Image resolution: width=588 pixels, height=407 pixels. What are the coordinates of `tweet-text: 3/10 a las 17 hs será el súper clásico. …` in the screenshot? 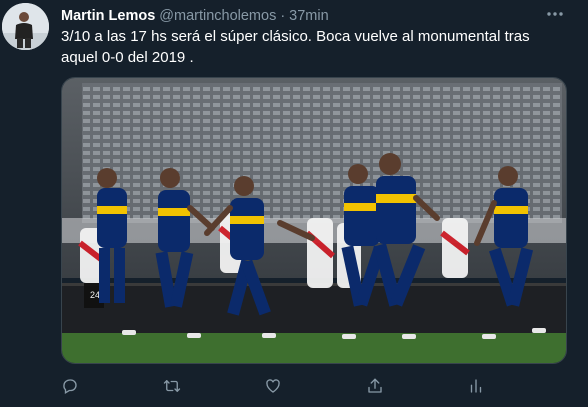 It's located at (295, 47).